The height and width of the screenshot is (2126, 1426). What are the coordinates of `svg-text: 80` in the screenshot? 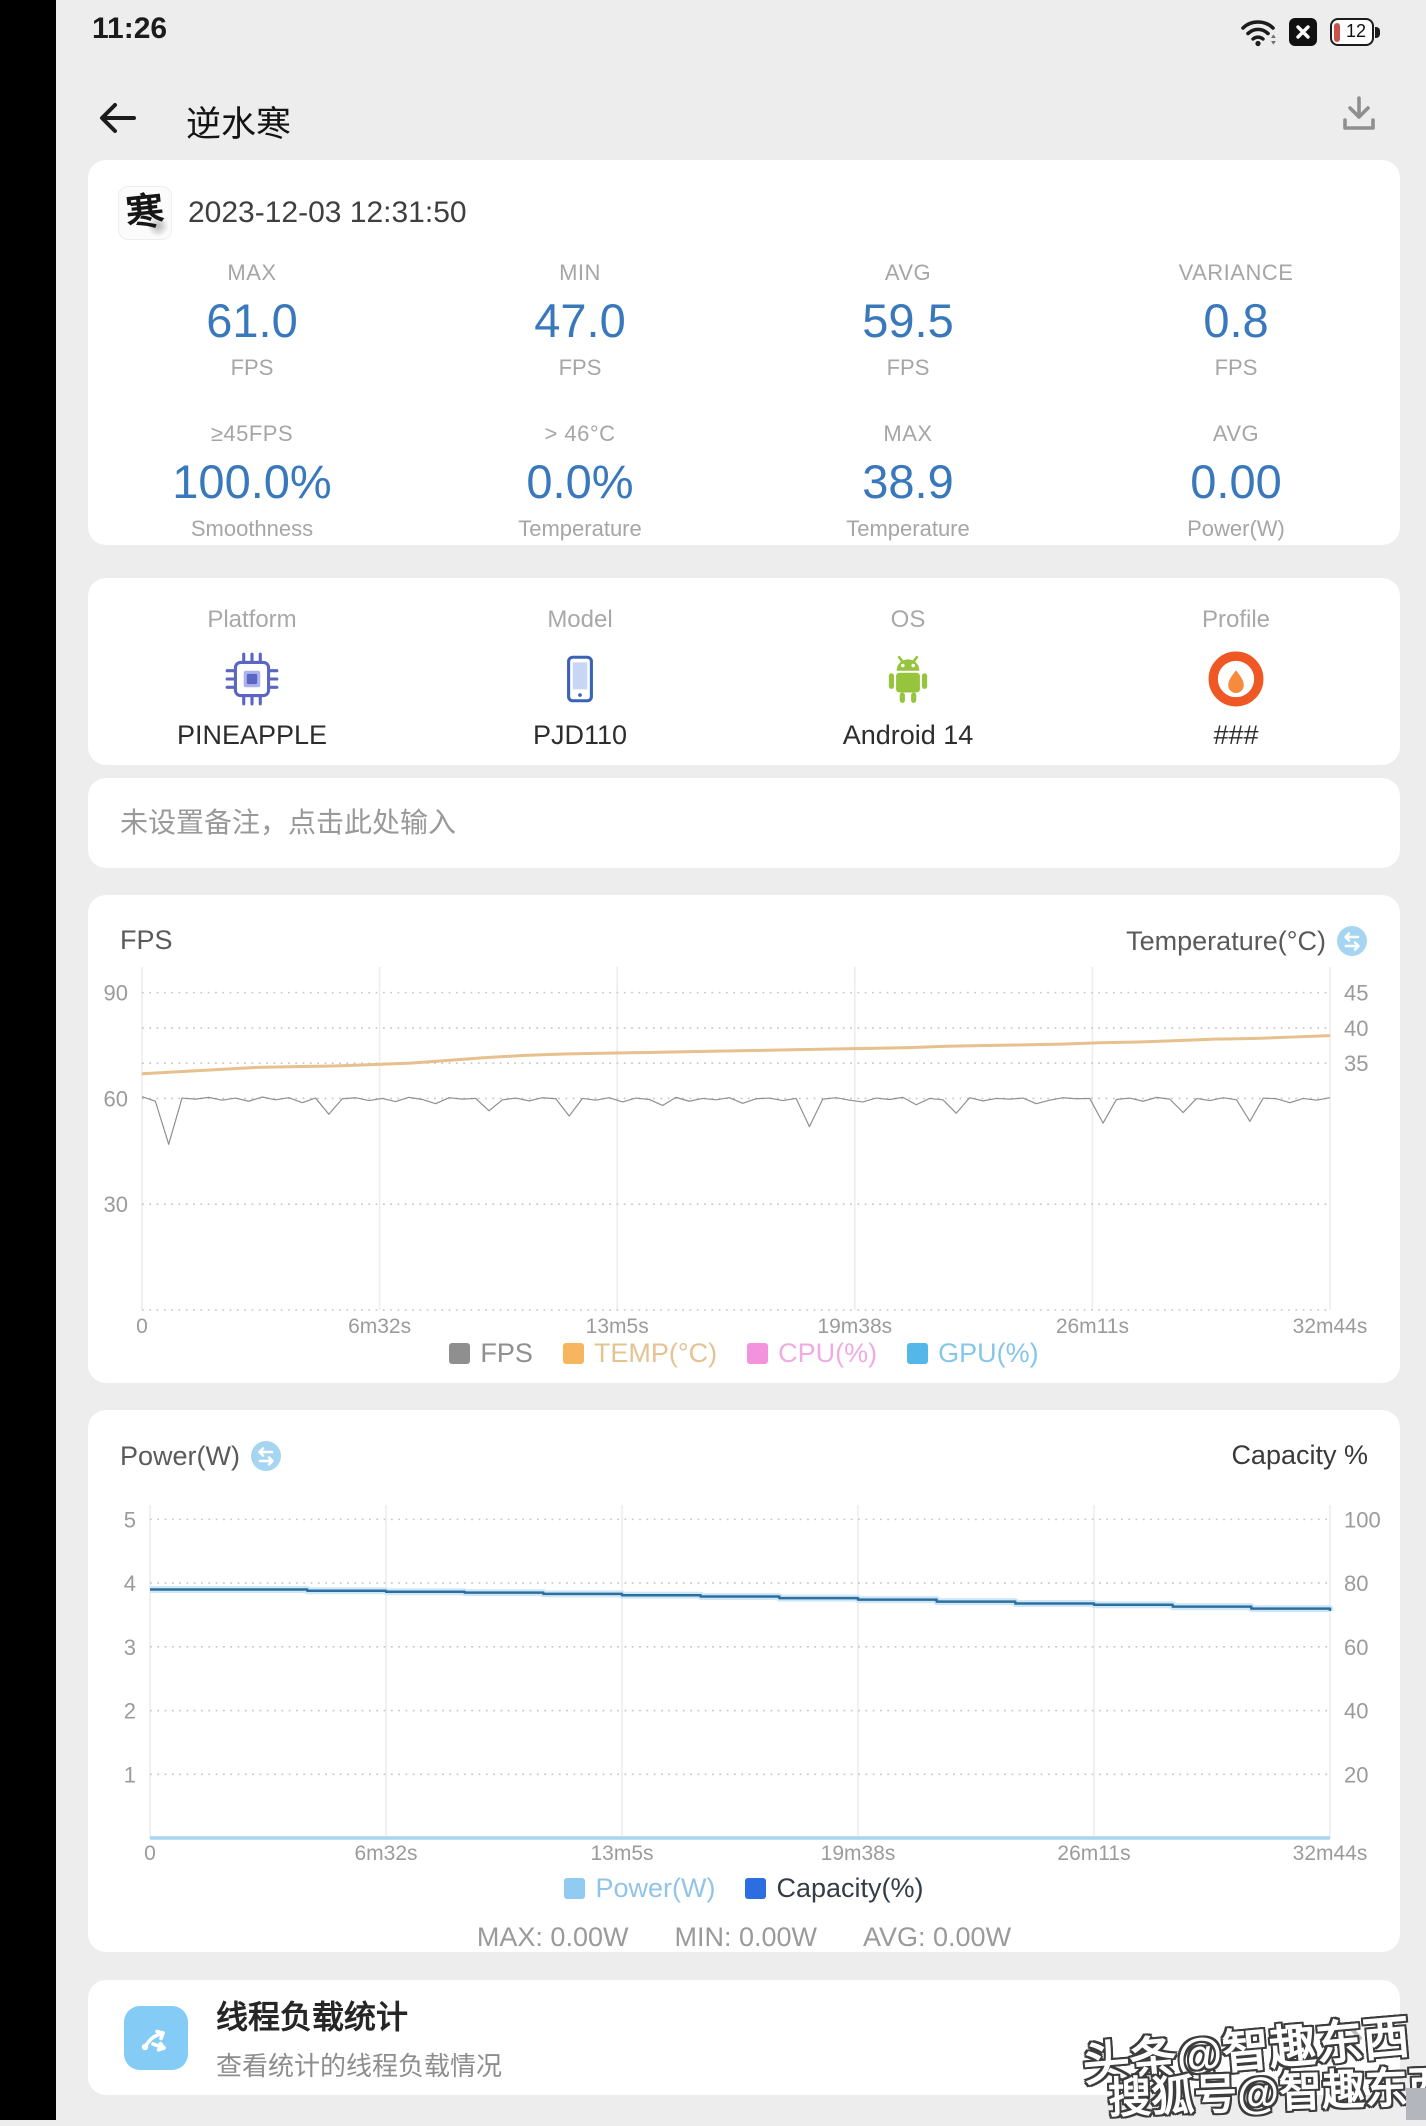 It's located at (1356, 1583).